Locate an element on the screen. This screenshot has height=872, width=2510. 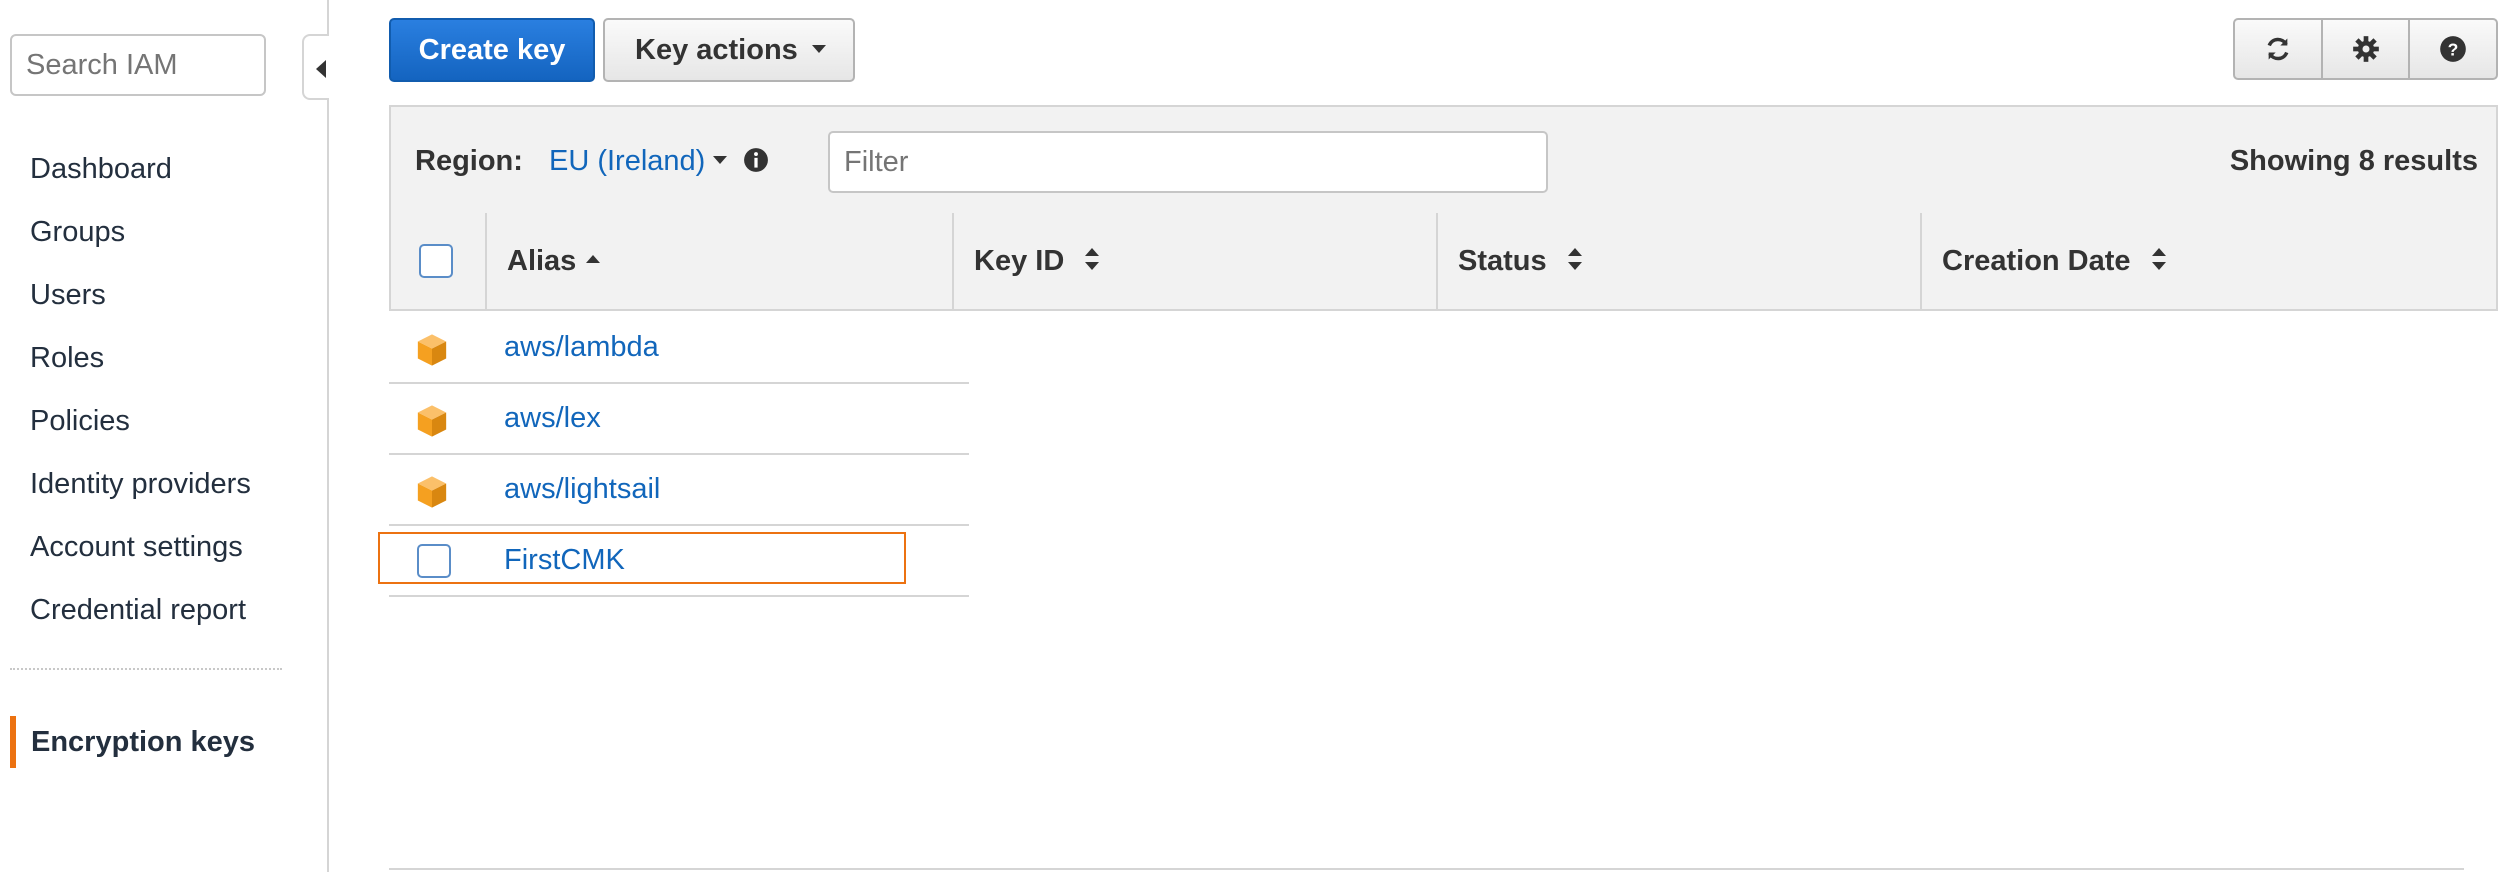
sidebar-divider is located at coordinates (146, 669).